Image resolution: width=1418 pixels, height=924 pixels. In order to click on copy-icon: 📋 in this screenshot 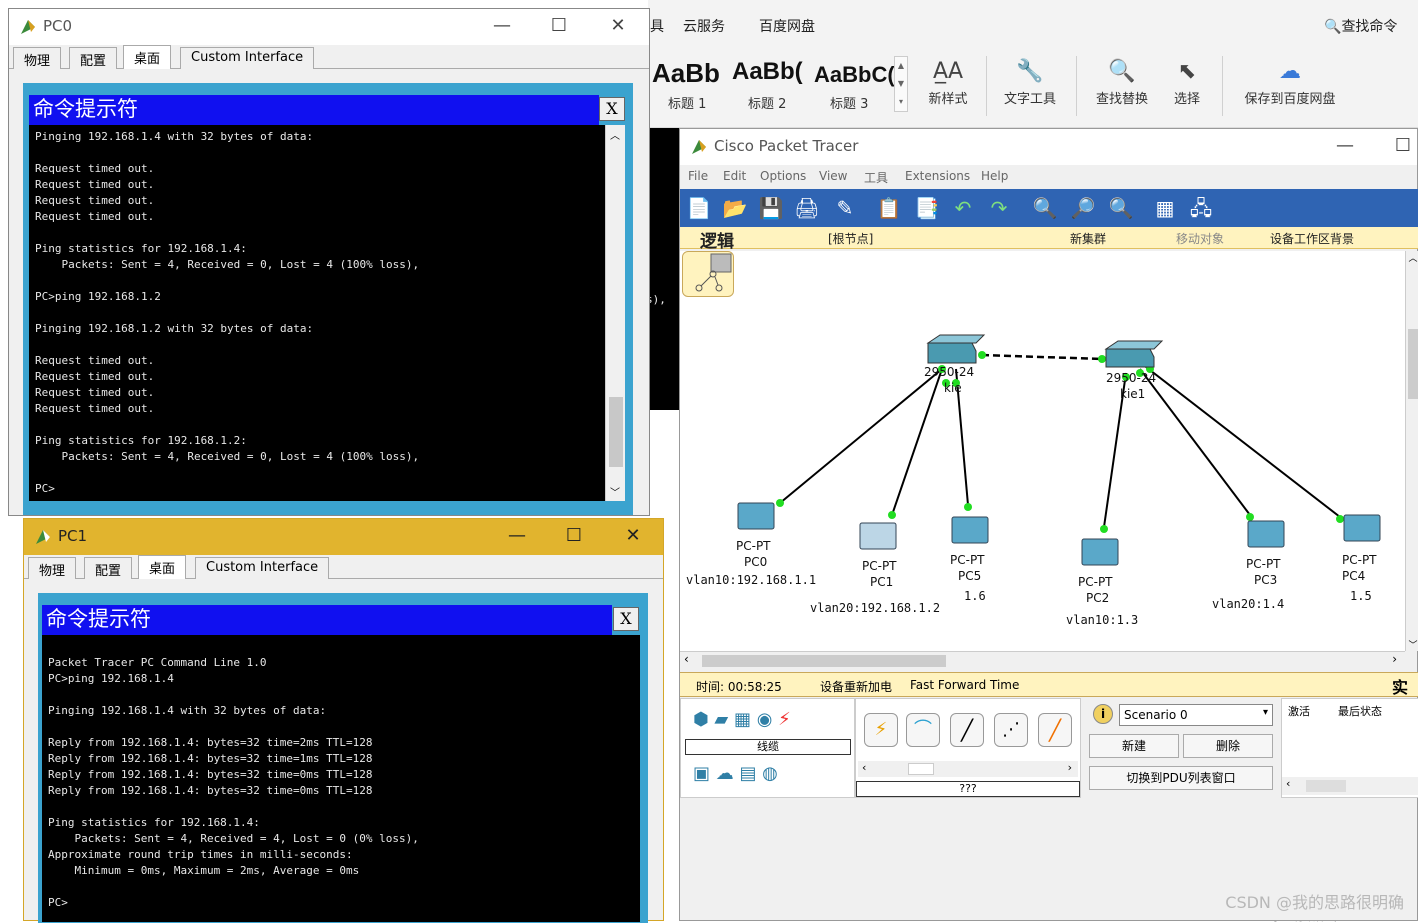, I will do `click(889, 208)`.